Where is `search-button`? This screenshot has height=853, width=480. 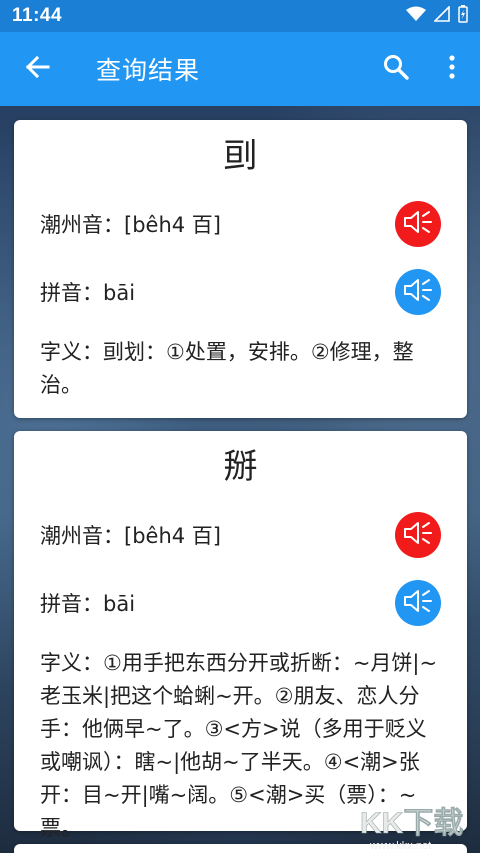 search-button is located at coordinates (396, 69).